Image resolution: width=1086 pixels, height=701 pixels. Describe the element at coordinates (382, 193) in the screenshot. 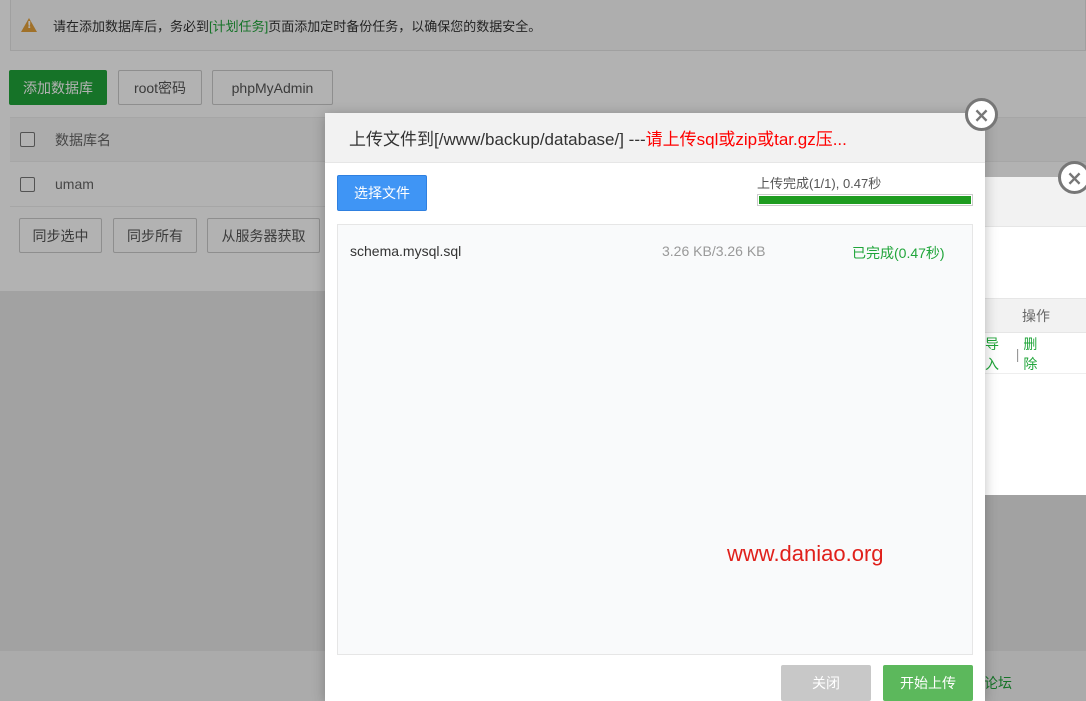

I see `choose-file-button: 选择文件` at that location.